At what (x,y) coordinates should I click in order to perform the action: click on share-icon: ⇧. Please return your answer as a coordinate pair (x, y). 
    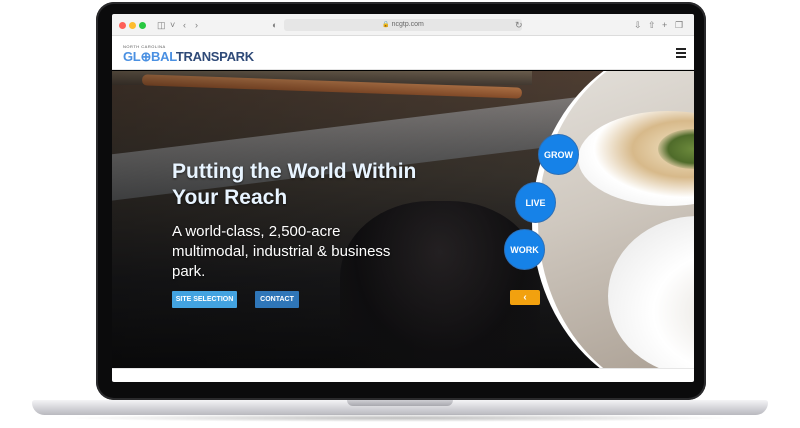
    Looking at the image, I should click on (652, 25).